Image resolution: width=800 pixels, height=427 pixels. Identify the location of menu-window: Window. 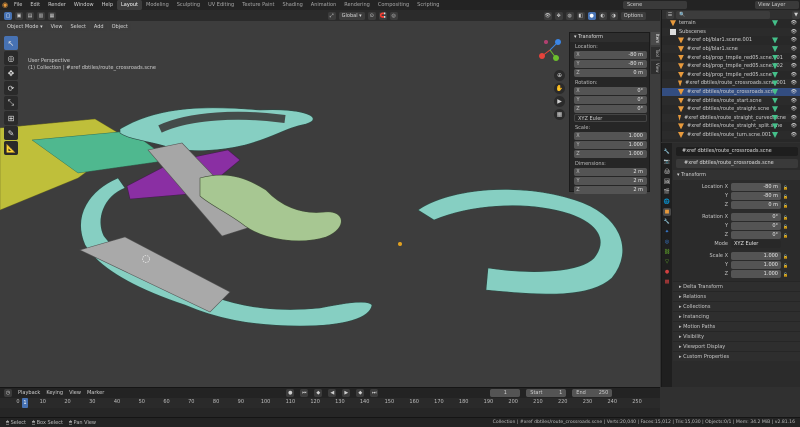
(84, 5).